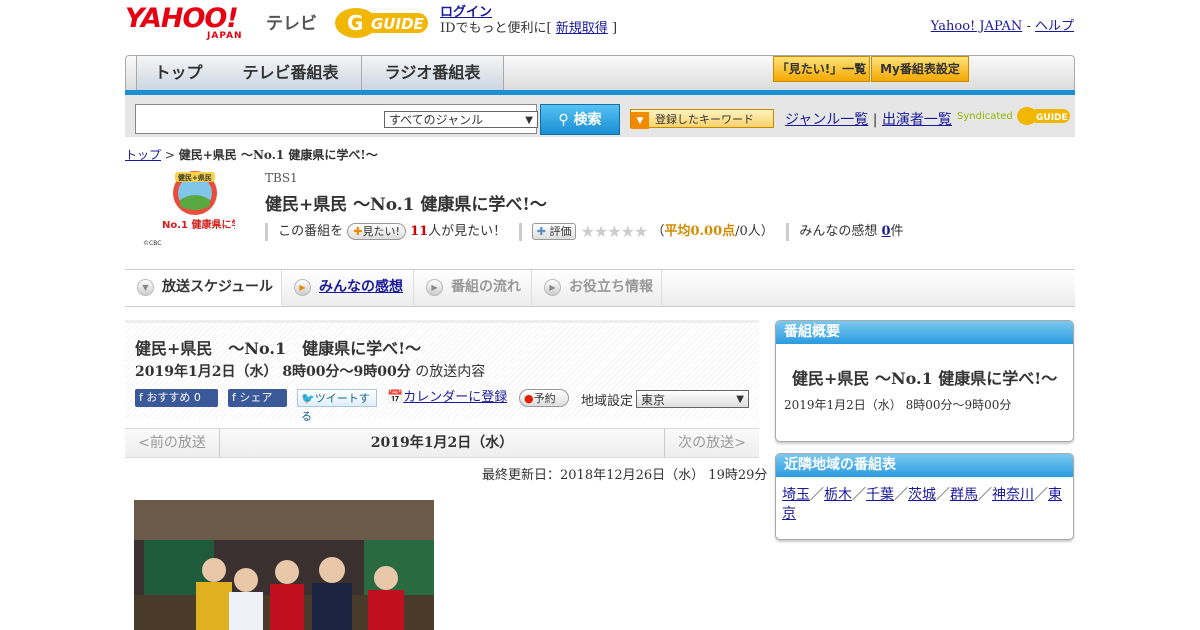 Image resolution: width=1200 pixels, height=630 pixels. I want to click on tab-schedule-label: 放送スケジュール, so click(218, 287).